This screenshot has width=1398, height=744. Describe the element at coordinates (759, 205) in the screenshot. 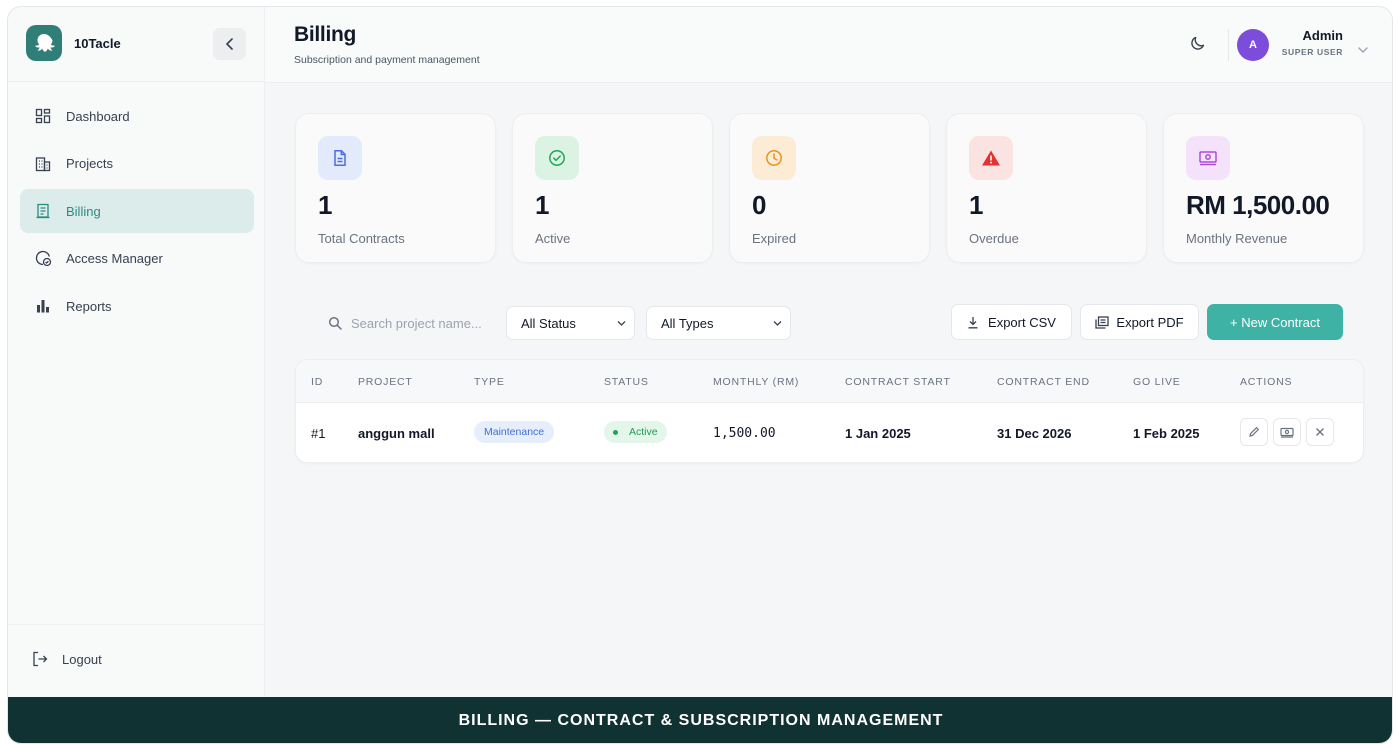

I see `stat-value: 0` at that location.